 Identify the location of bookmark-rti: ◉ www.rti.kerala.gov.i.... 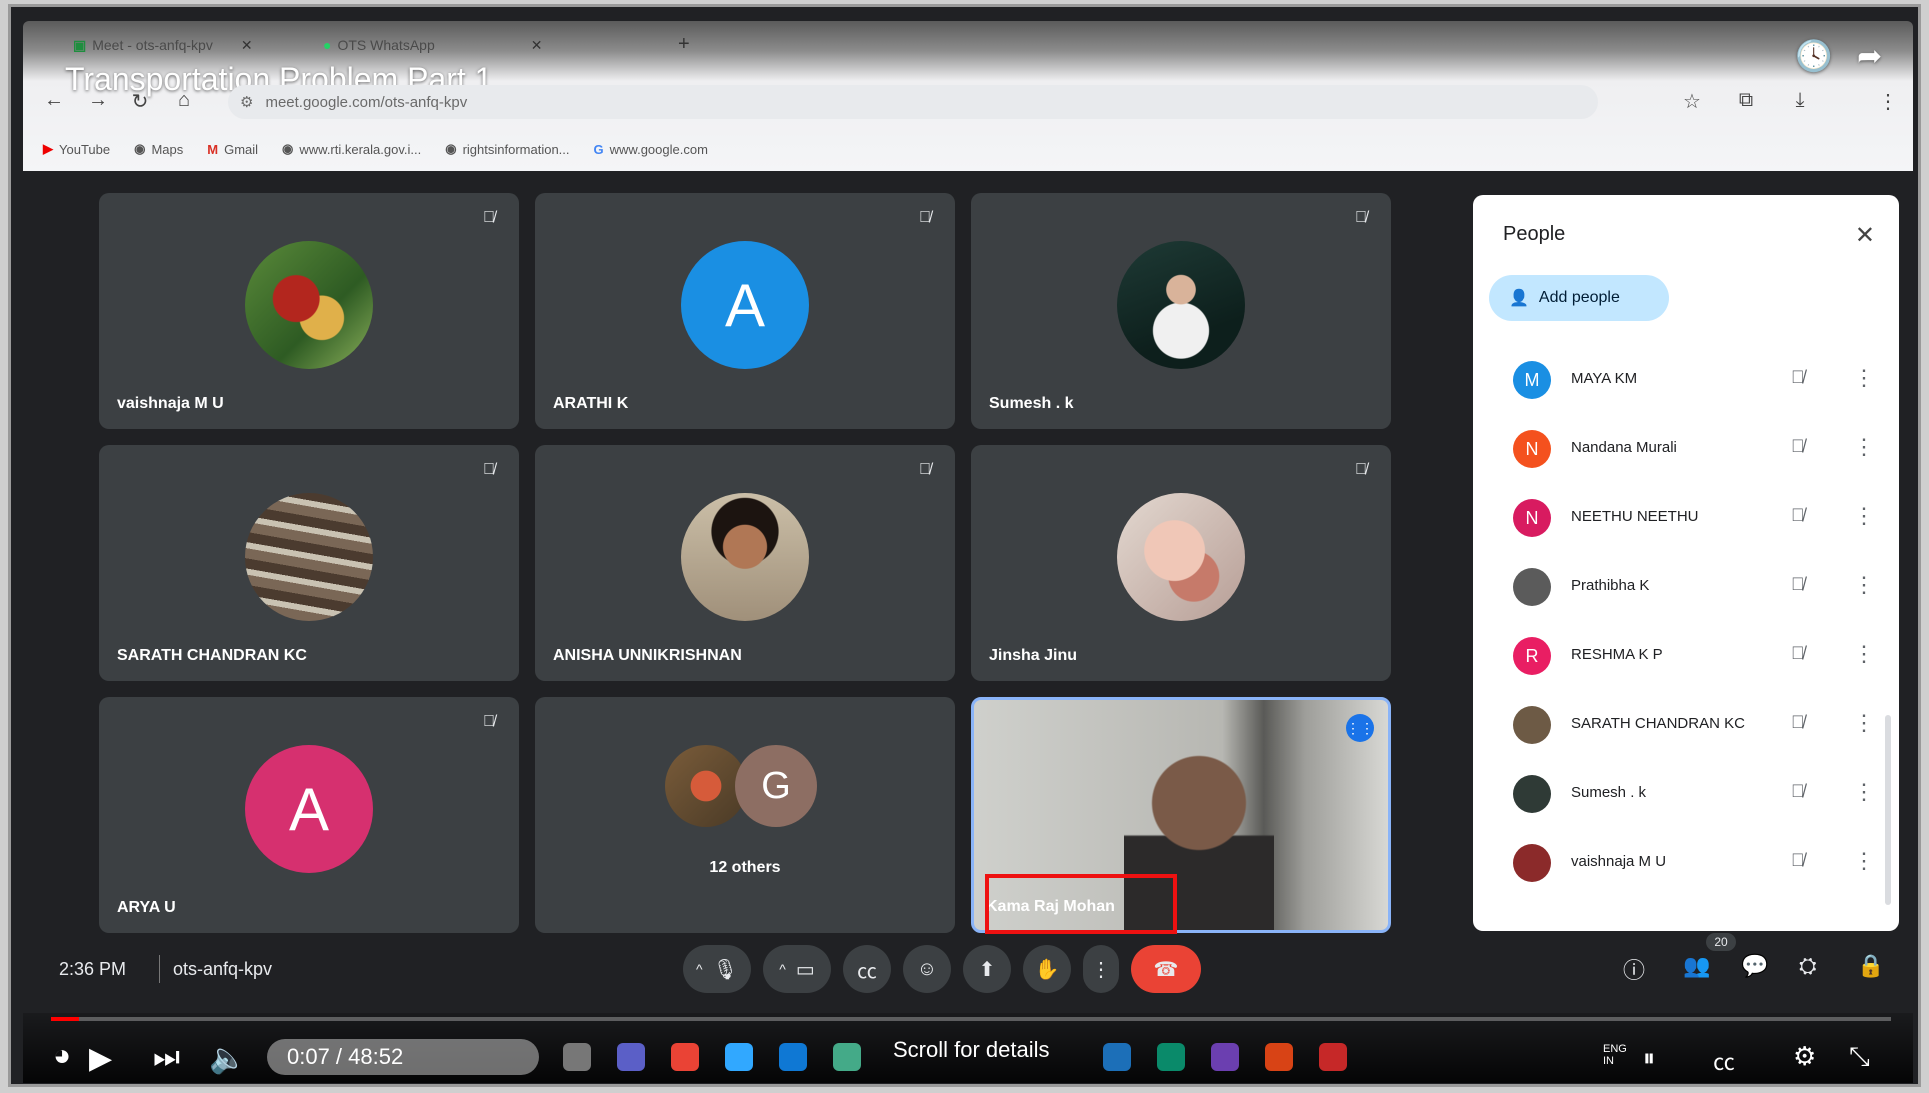
(351, 149).